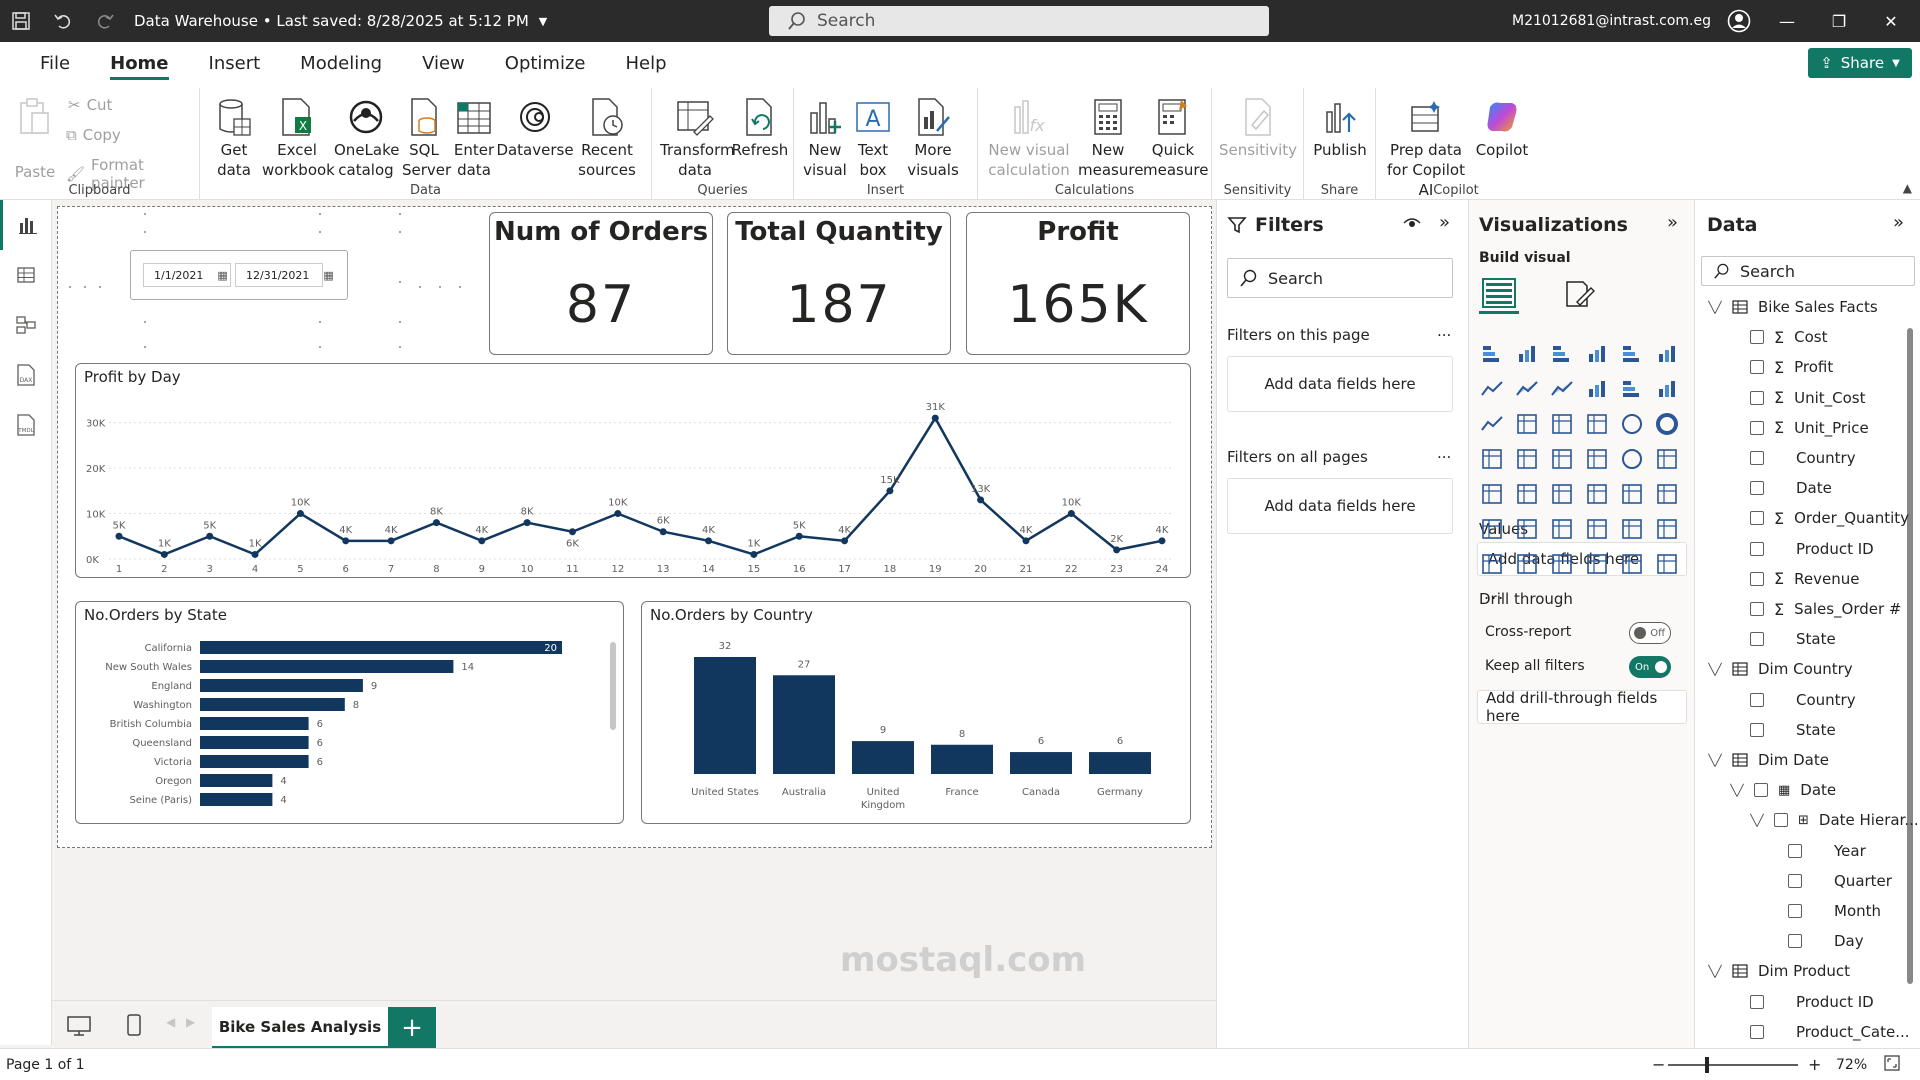 Image resolution: width=1920 pixels, height=1080 pixels. Describe the element at coordinates (26, 375) in the screenshot. I see `dax-query-view-icon: DAX` at that location.